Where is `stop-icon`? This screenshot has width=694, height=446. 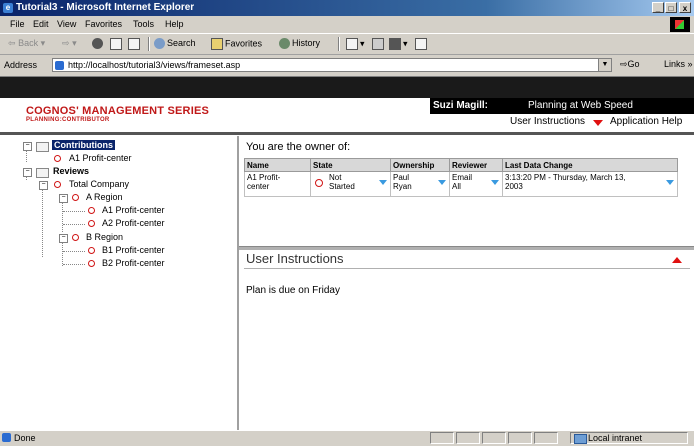 stop-icon is located at coordinates (97, 44).